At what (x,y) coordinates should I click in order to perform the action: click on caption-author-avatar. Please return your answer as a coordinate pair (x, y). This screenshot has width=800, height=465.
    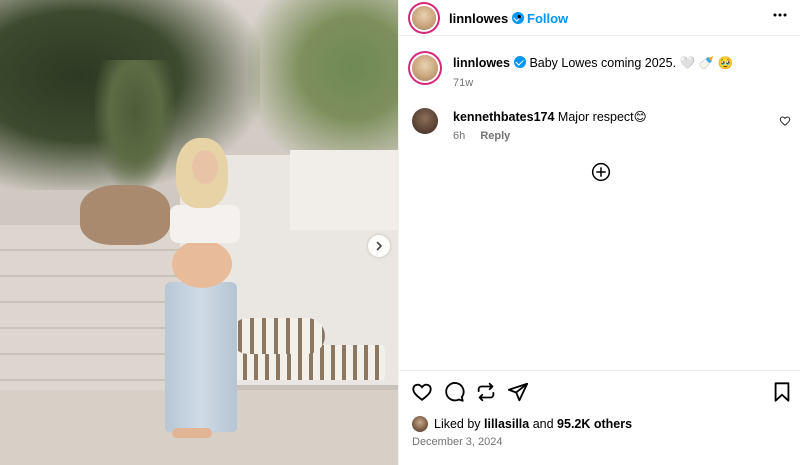
    Looking at the image, I should click on (425, 68).